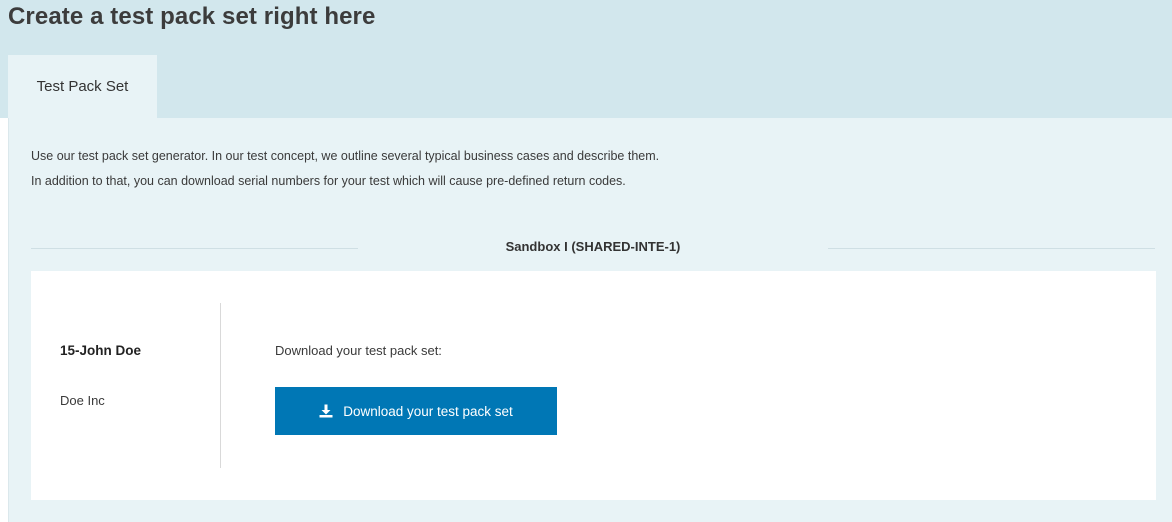  What do you see at coordinates (326, 411) in the screenshot?
I see `download-icon` at bounding box center [326, 411].